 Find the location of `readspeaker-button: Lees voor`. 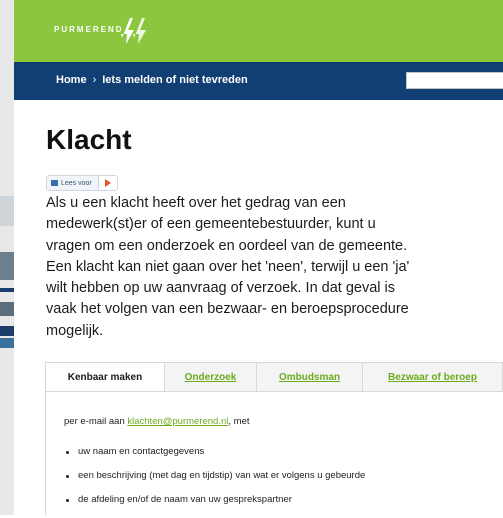

readspeaker-button: Lees voor is located at coordinates (82, 183).